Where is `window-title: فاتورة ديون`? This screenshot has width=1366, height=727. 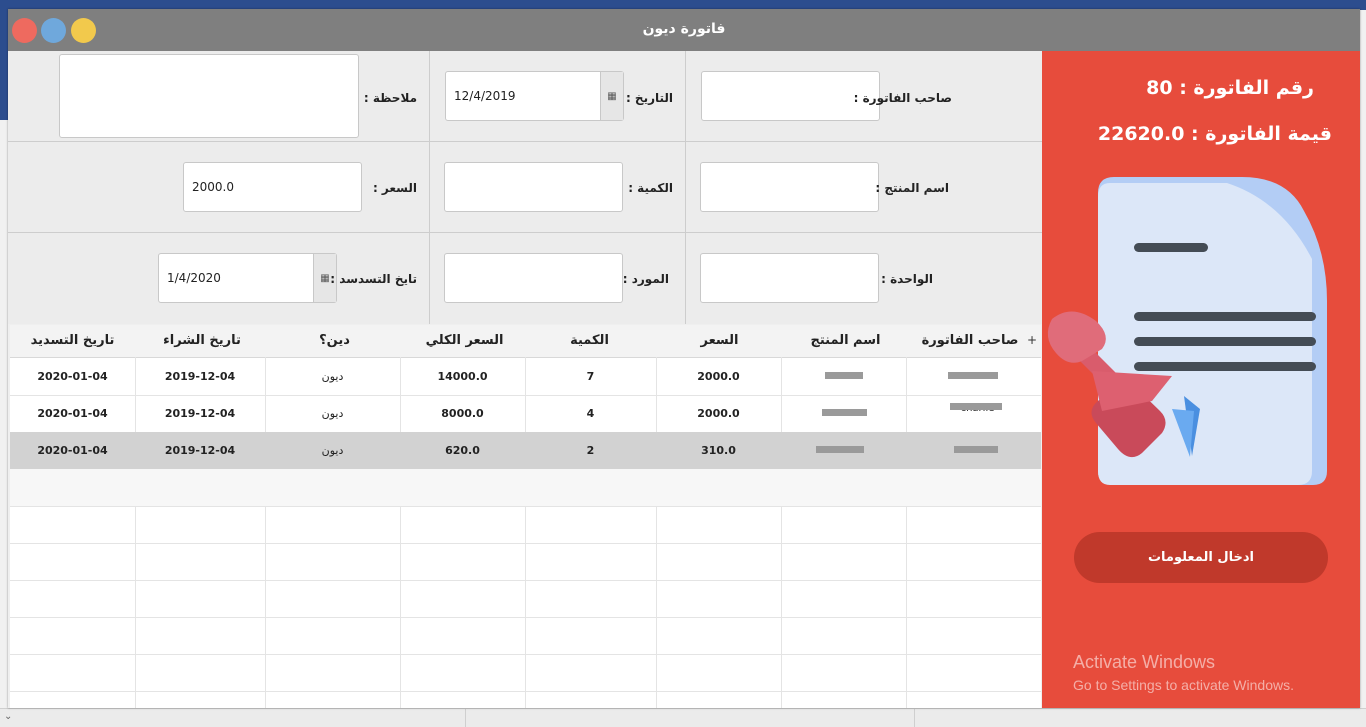
window-title: فاتورة ديون is located at coordinates (684, 29).